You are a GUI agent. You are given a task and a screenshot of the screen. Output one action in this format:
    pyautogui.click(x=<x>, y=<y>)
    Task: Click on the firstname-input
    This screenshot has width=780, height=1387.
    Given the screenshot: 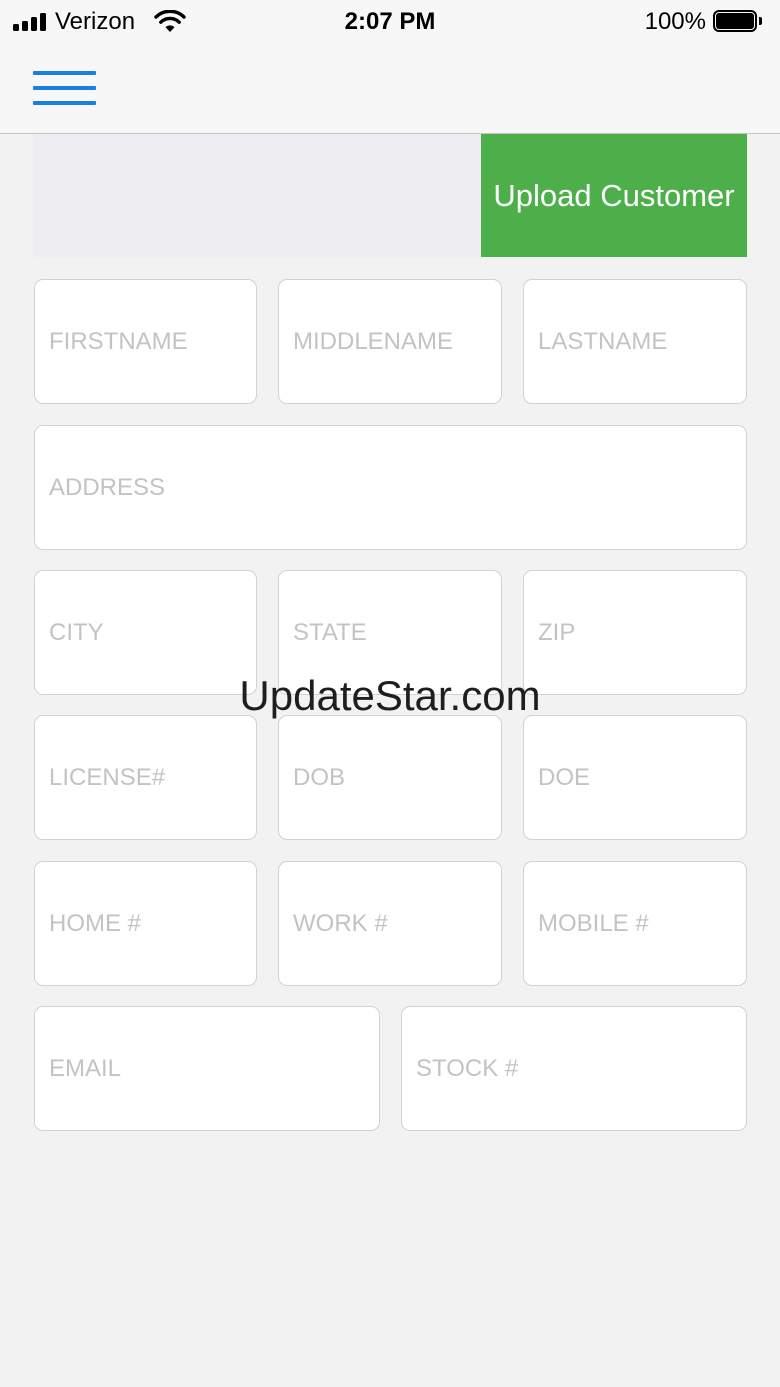 What is the action you would take?
    pyautogui.click(x=145, y=341)
    